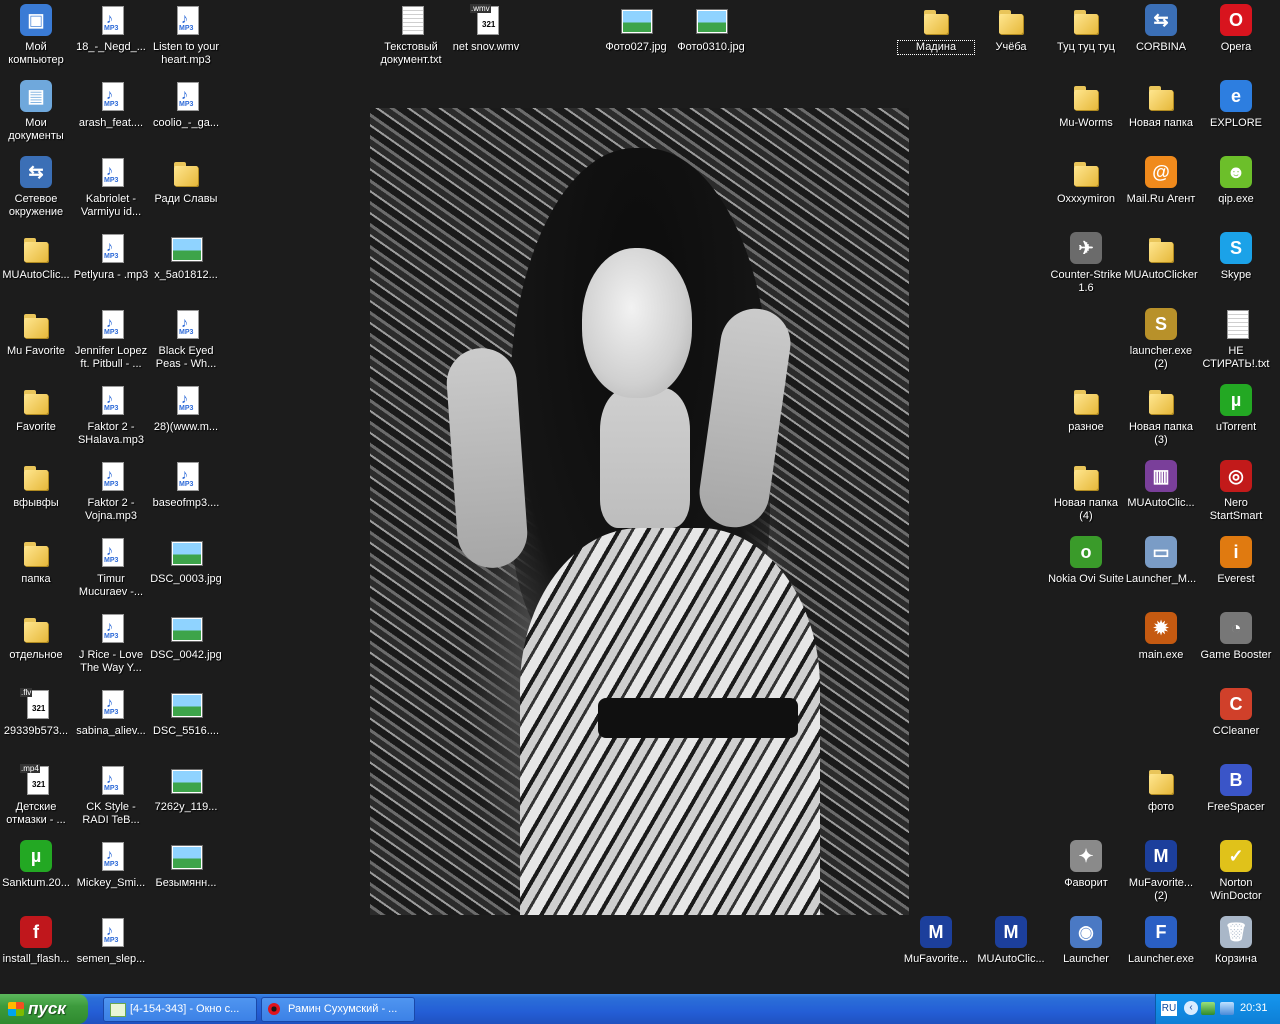 The height and width of the screenshot is (1024, 1280). Describe the element at coordinates (1236, 712) in the screenshot. I see `desktop-icon: C CCleaner` at that location.